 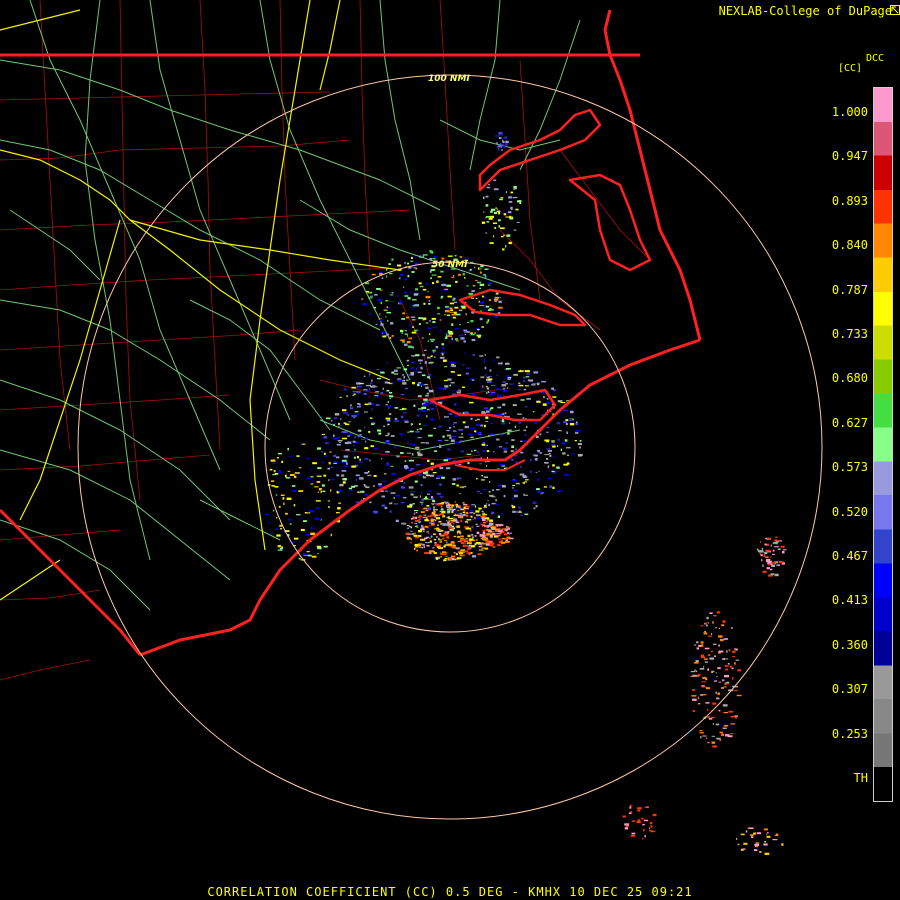 I want to click on range-label-50nmi: 50 NMI, so click(x=450, y=265).